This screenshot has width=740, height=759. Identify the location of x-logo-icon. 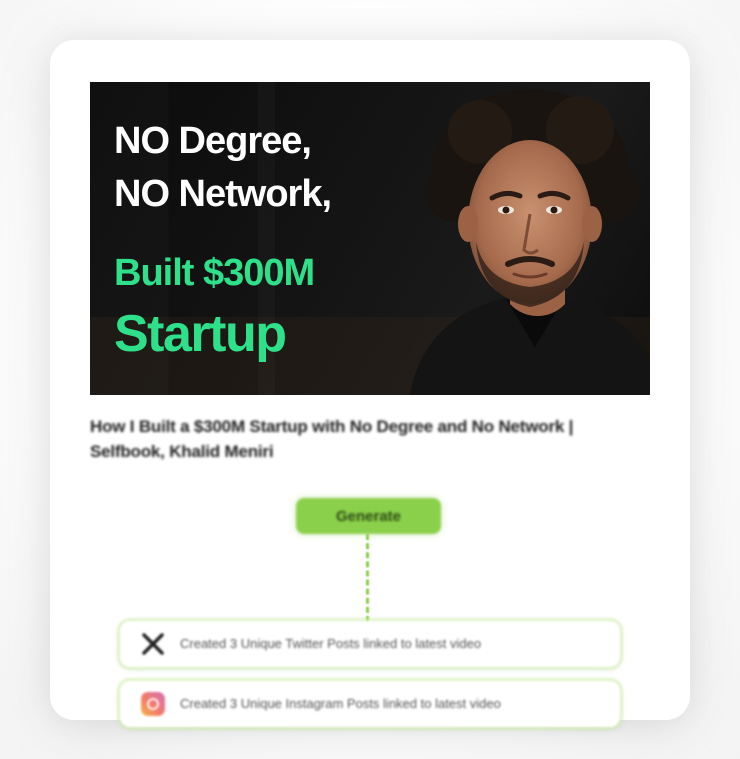
(153, 644).